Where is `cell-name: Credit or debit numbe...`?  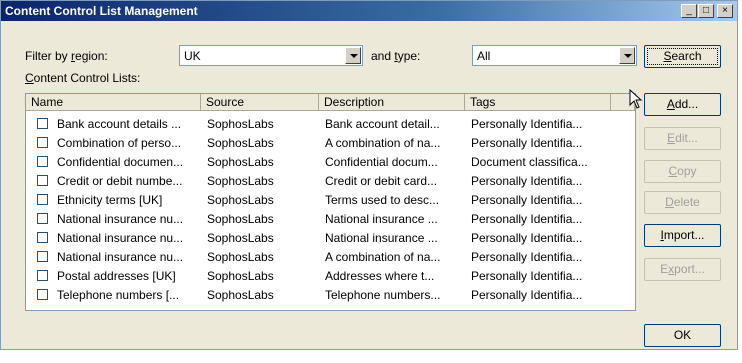
cell-name: Credit or debit numbe... is located at coordinates (120, 181).